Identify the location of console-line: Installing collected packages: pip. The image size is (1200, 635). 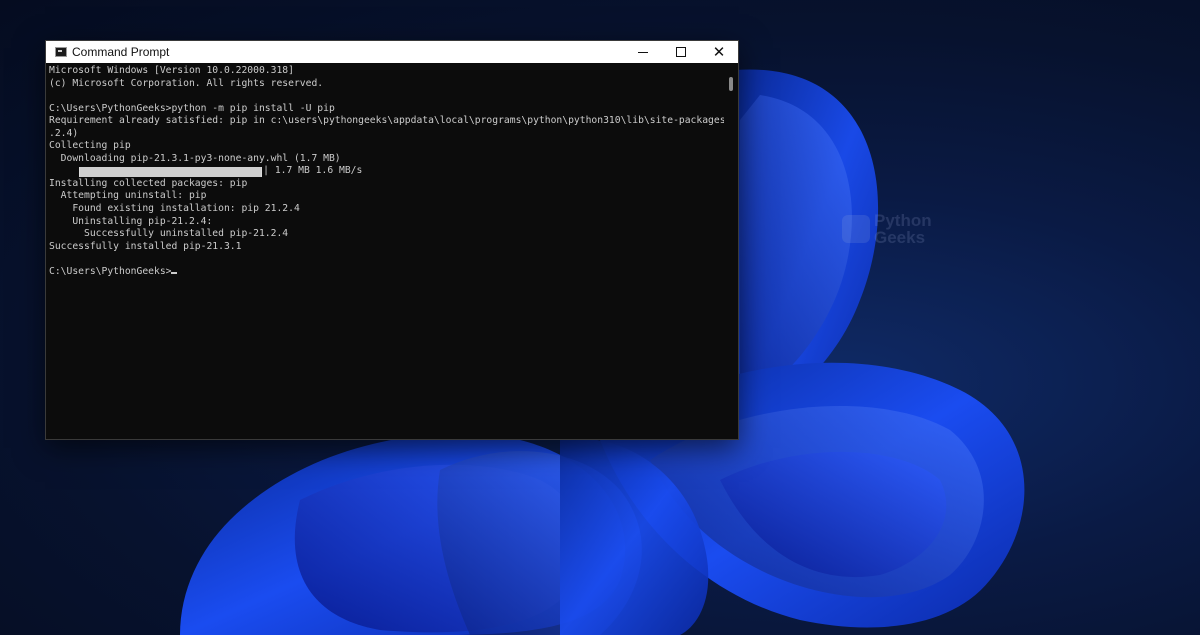
(148, 183).